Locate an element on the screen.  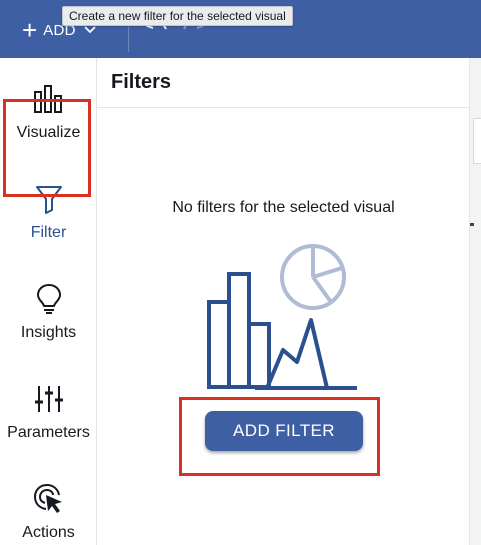
sidebar-item-insights: Insights is located at coordinates (48, 304).